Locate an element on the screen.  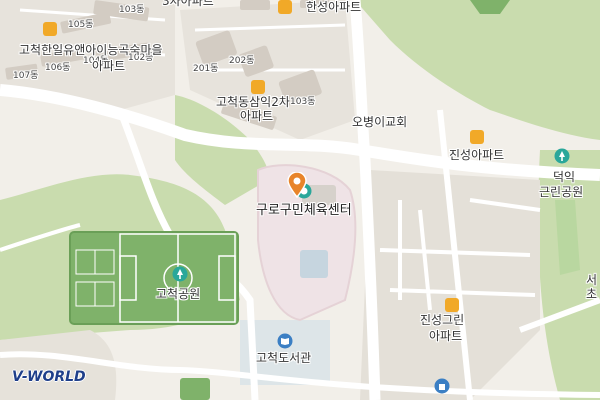
place-label-park: 덕익 is located at coordinates (564, 177).